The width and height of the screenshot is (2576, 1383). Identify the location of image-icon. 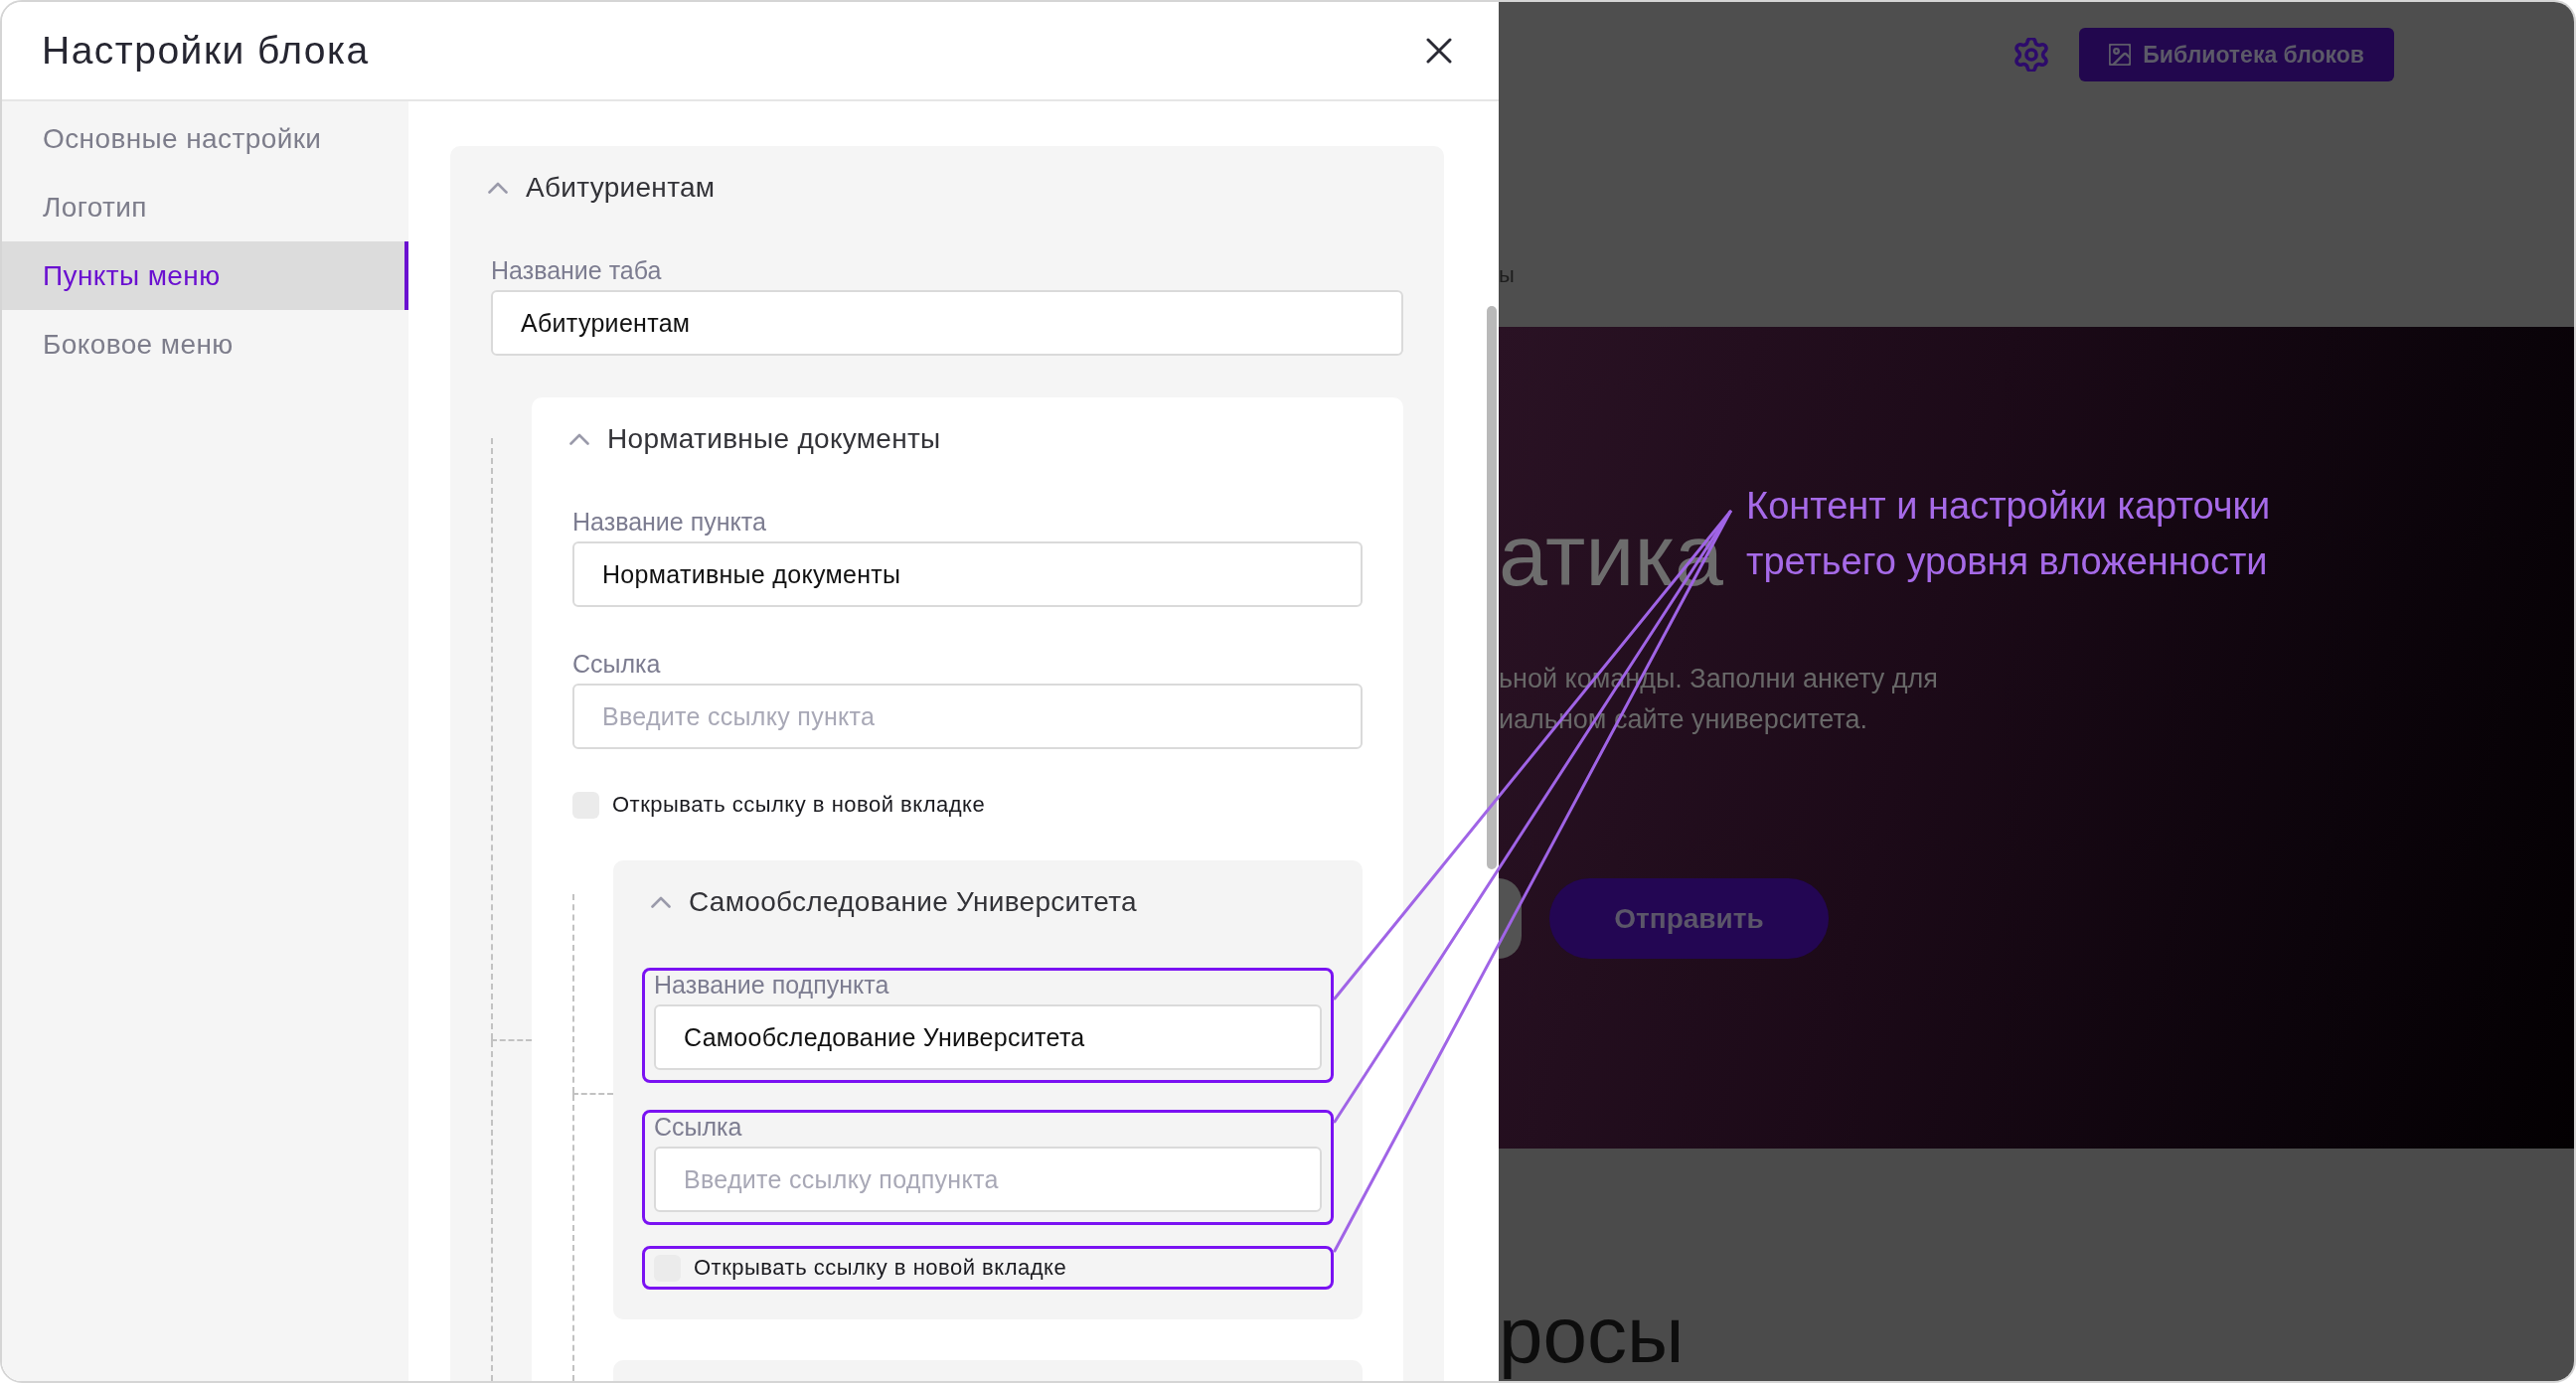
(2120, 55).